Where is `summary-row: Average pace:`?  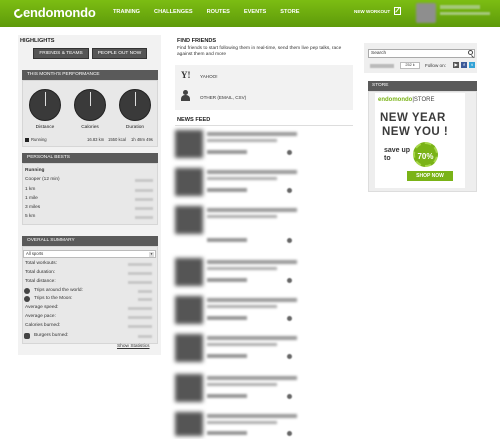 summary-row: Average pace: is located at coordinates (40, 316).